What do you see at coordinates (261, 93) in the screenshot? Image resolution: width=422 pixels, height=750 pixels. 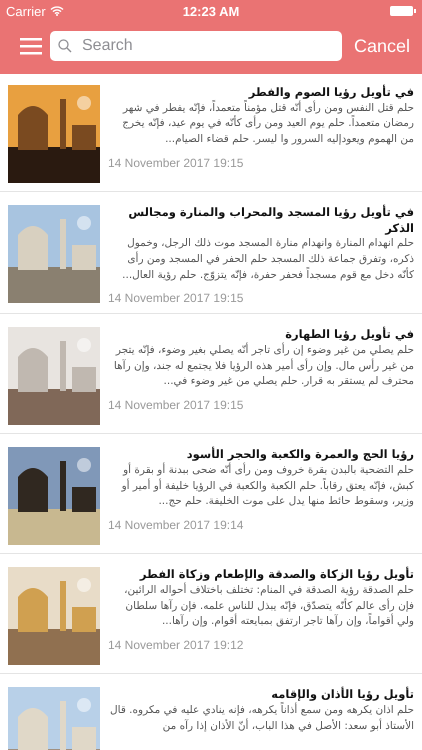 I see `article-title: في تأويل رؤيا الصوم والفطر` at bounding box center [261, 93].